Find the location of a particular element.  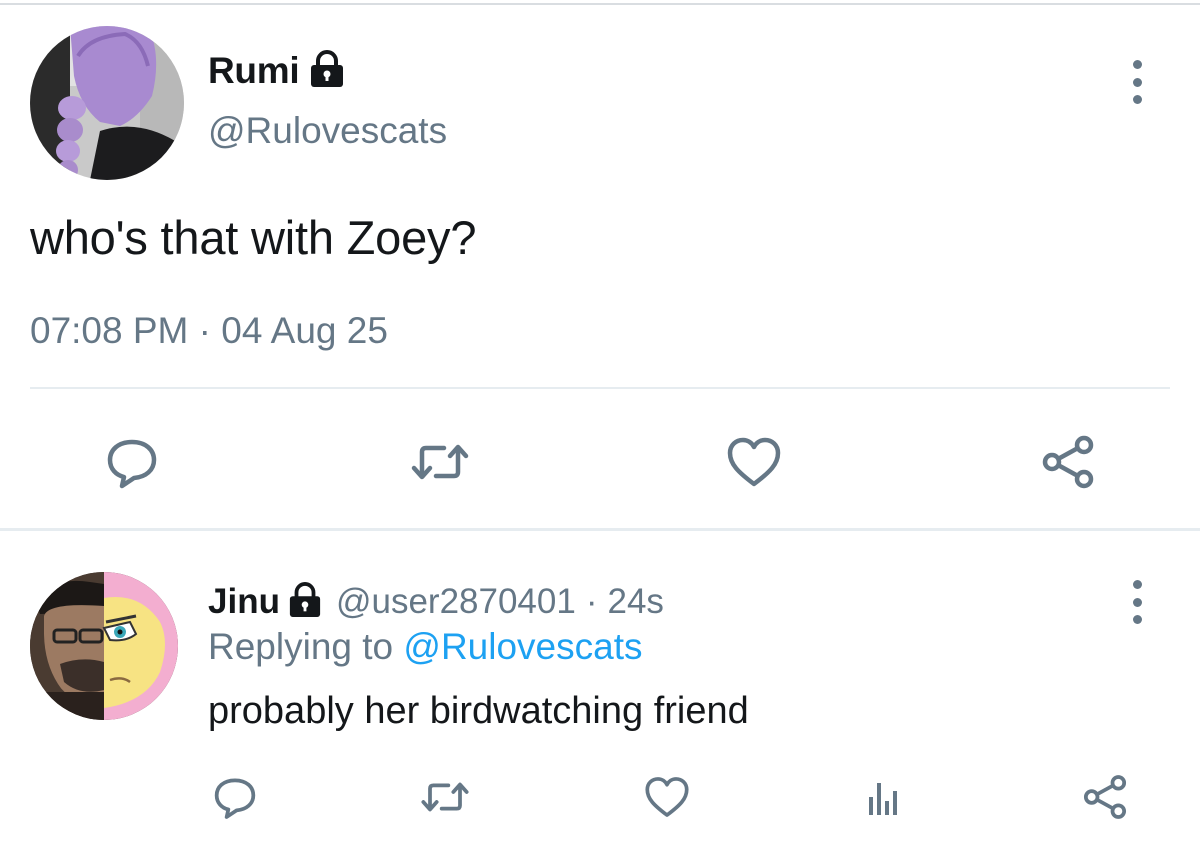

author-name-row: Rumi is located at coordinates (276, 71).